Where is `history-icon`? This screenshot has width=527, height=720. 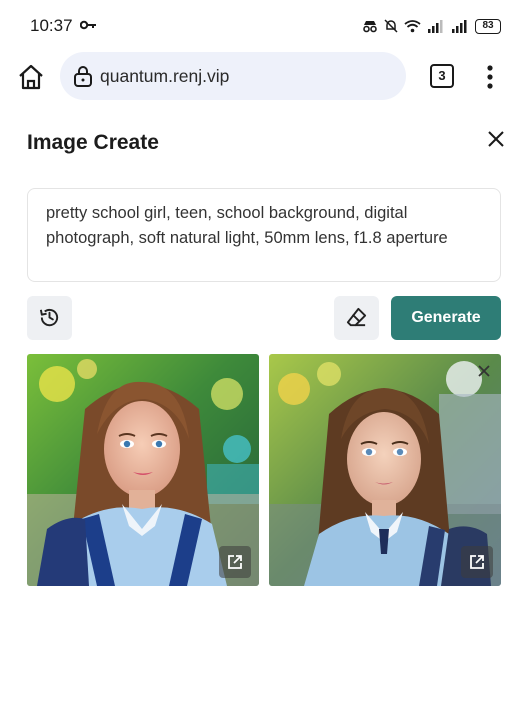
history-icon is located at coordinates (49, 317).